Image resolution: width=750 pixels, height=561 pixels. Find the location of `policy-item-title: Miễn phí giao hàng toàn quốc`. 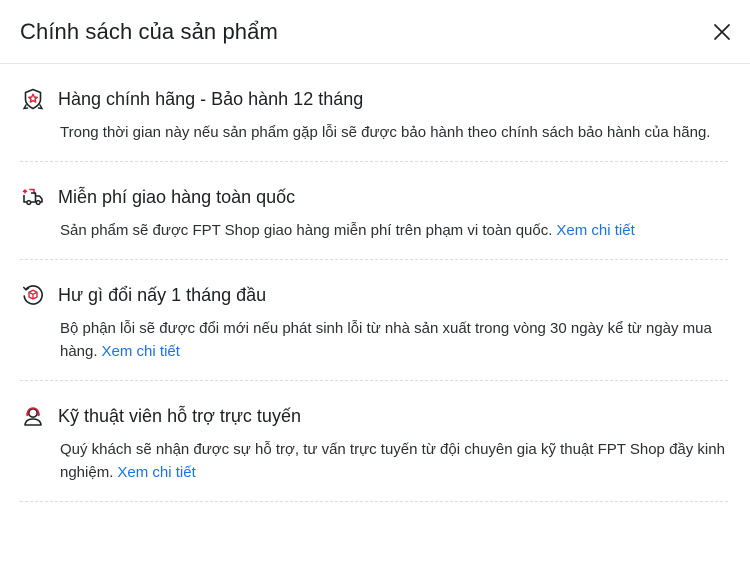

policy-item-title: Miễn phí giao hàng toàn quốc is located at coordinates (177, 196).